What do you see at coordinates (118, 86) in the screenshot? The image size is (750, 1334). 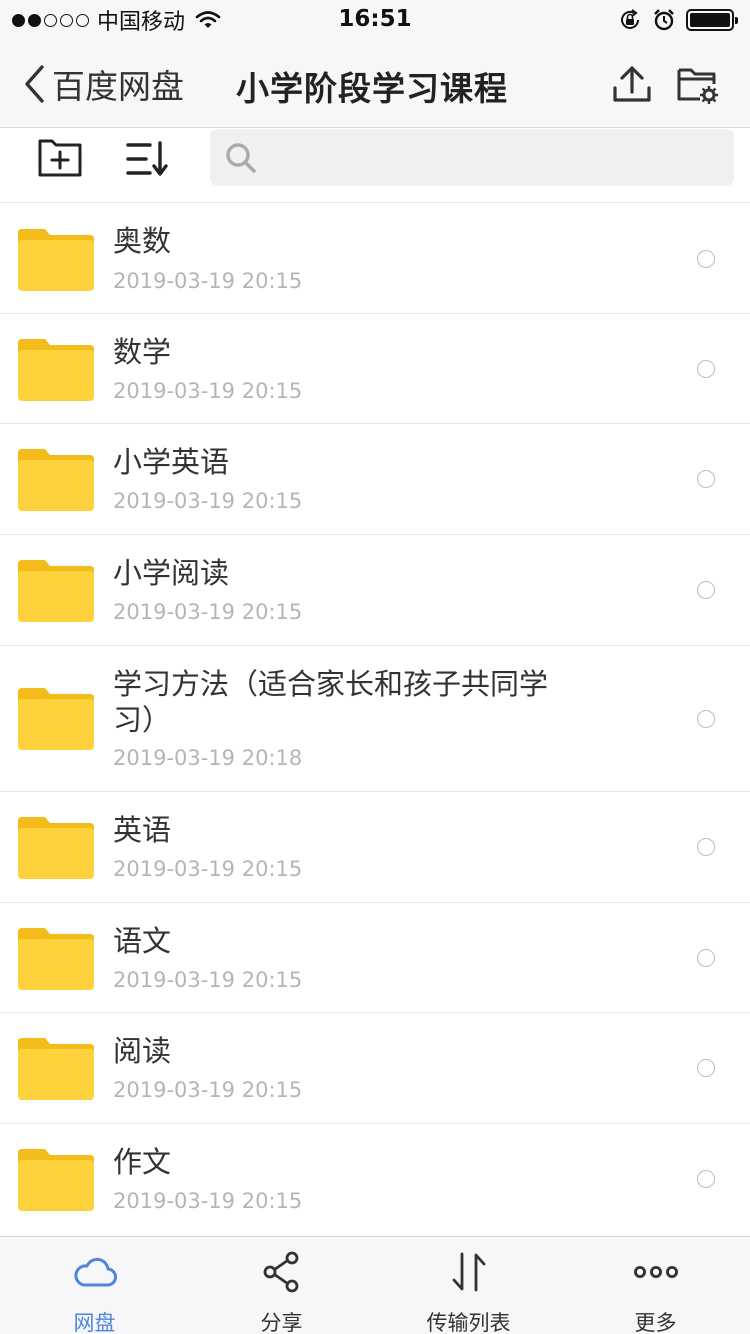 I see `back-label: 百度网盘` at bounding box center [118, 86].